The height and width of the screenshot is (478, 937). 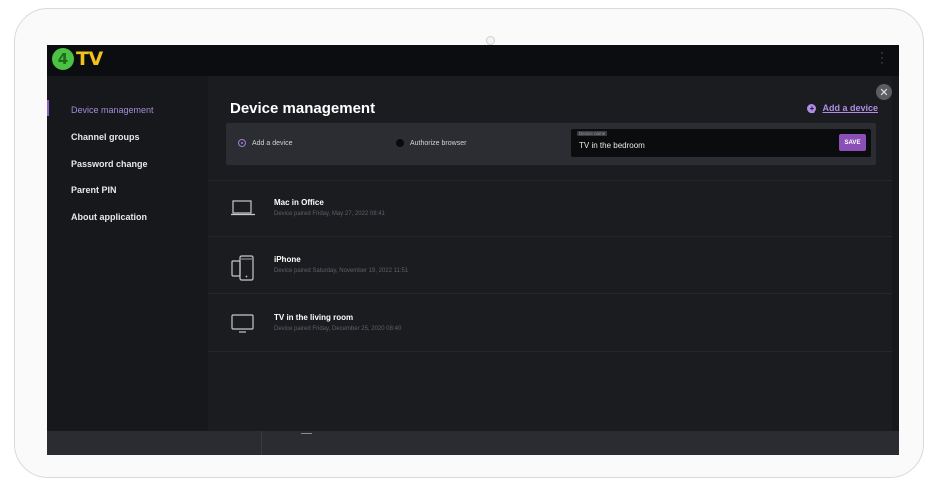 I want to click on sidebar-item-channel-groups: Channel groups, so click(x=105, y=137).